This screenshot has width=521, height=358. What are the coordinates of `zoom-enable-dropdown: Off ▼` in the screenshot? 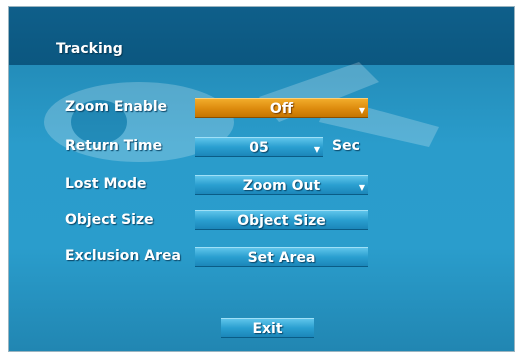 It's located at (281, 108).